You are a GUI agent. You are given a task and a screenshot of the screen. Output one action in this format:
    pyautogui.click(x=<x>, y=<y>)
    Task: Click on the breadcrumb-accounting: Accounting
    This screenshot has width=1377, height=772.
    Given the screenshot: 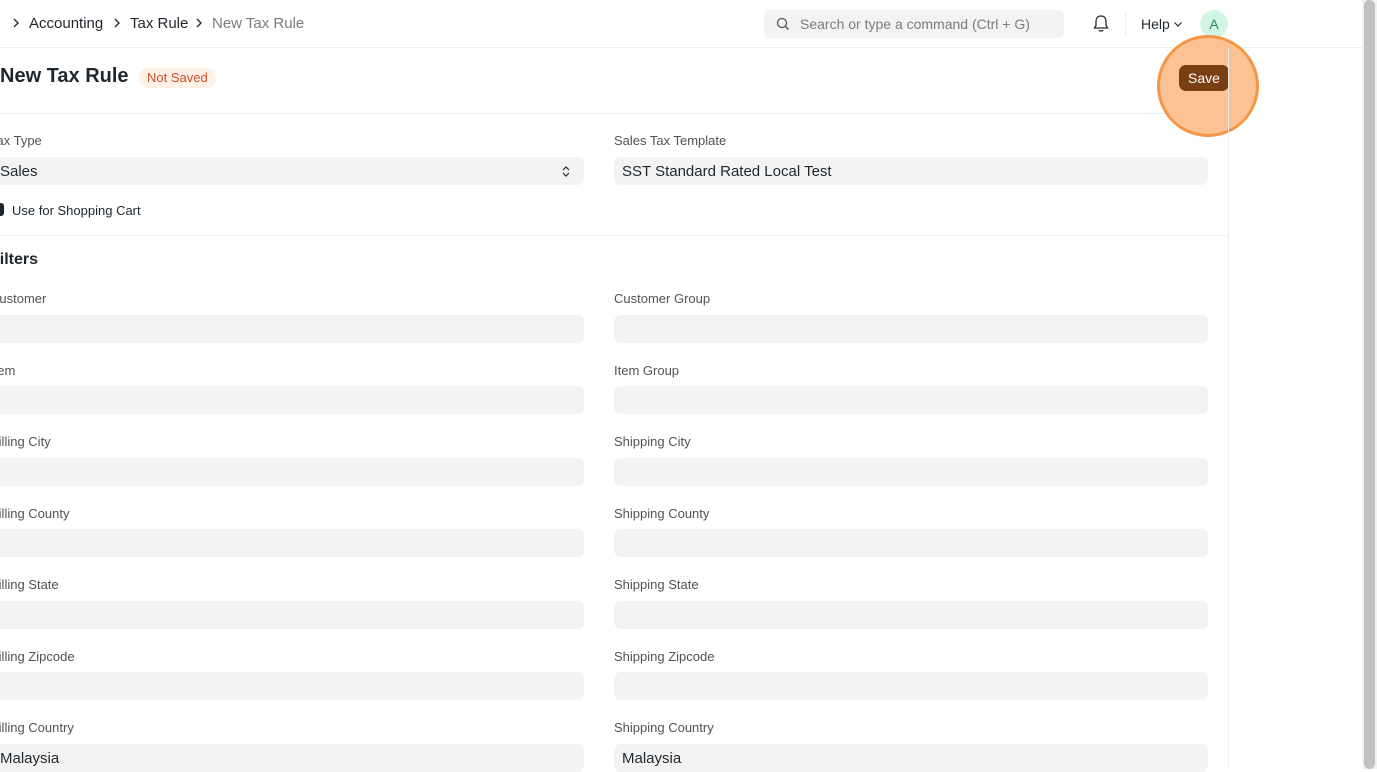 What is the action you would take?
    pyautogui.click(x=66, y=23)
    